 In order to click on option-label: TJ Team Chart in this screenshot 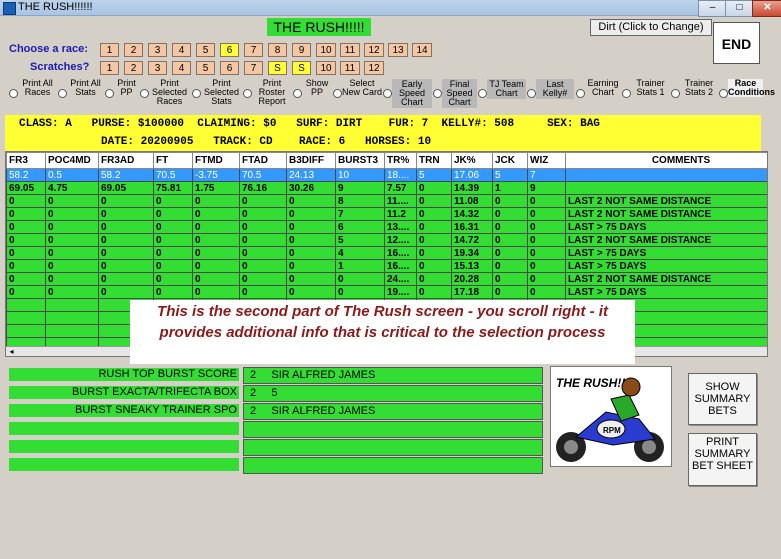, I will do `click(506, 89)`.